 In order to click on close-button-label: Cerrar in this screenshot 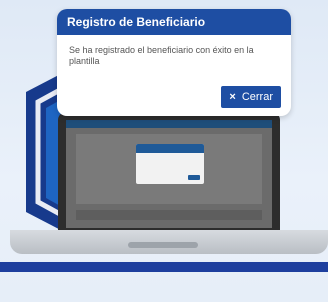, I will do `click(257, 97)`.